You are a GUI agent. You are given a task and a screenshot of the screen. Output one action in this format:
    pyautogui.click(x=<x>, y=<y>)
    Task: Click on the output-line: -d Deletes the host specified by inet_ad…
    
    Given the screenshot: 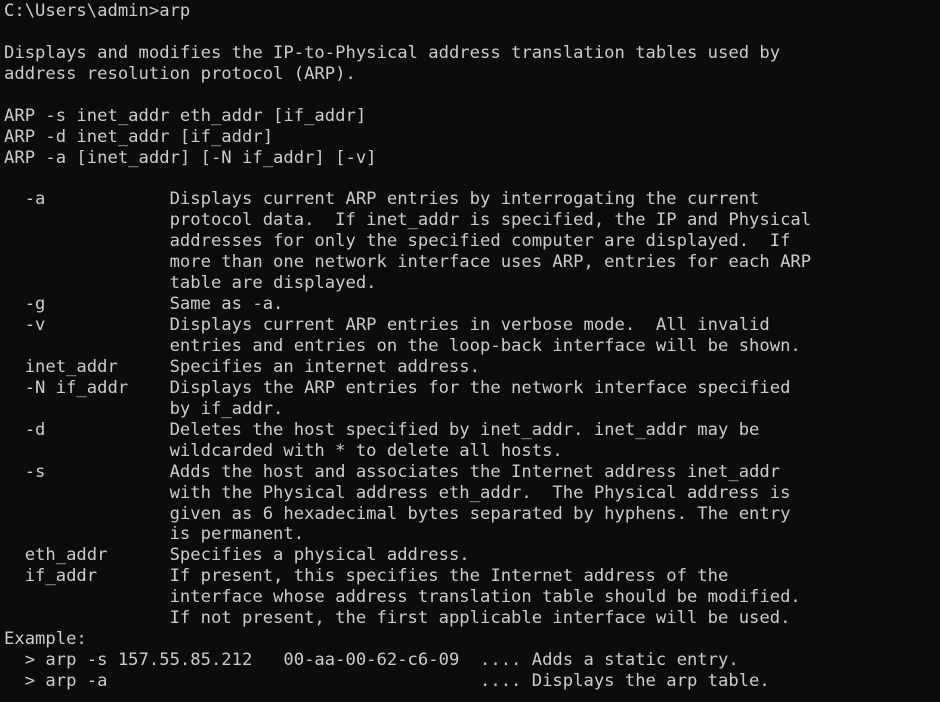 What is the action you would take?
    pyautogui.click(x=382, y=429)
    